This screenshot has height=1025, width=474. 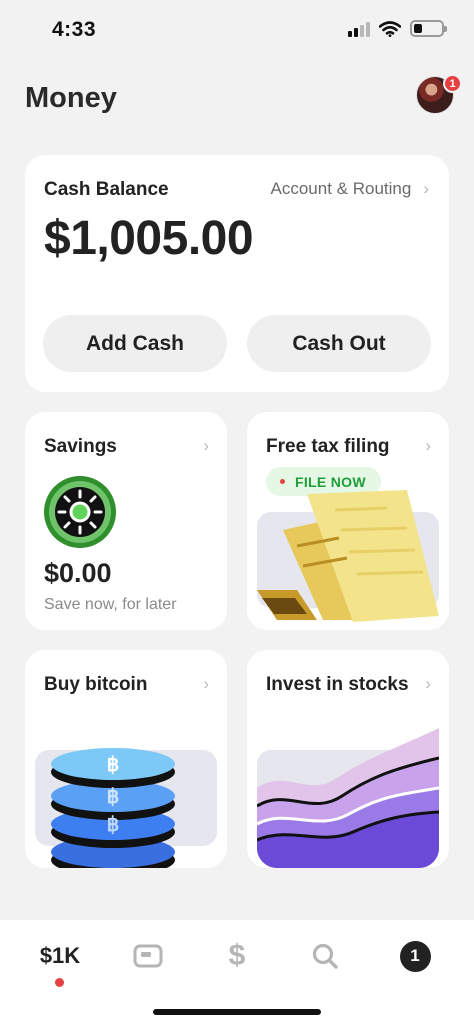 What do you see at coordinates (390, 28) in the screenshot?
I see `wifi-icon` at bounding box center [390, 28].